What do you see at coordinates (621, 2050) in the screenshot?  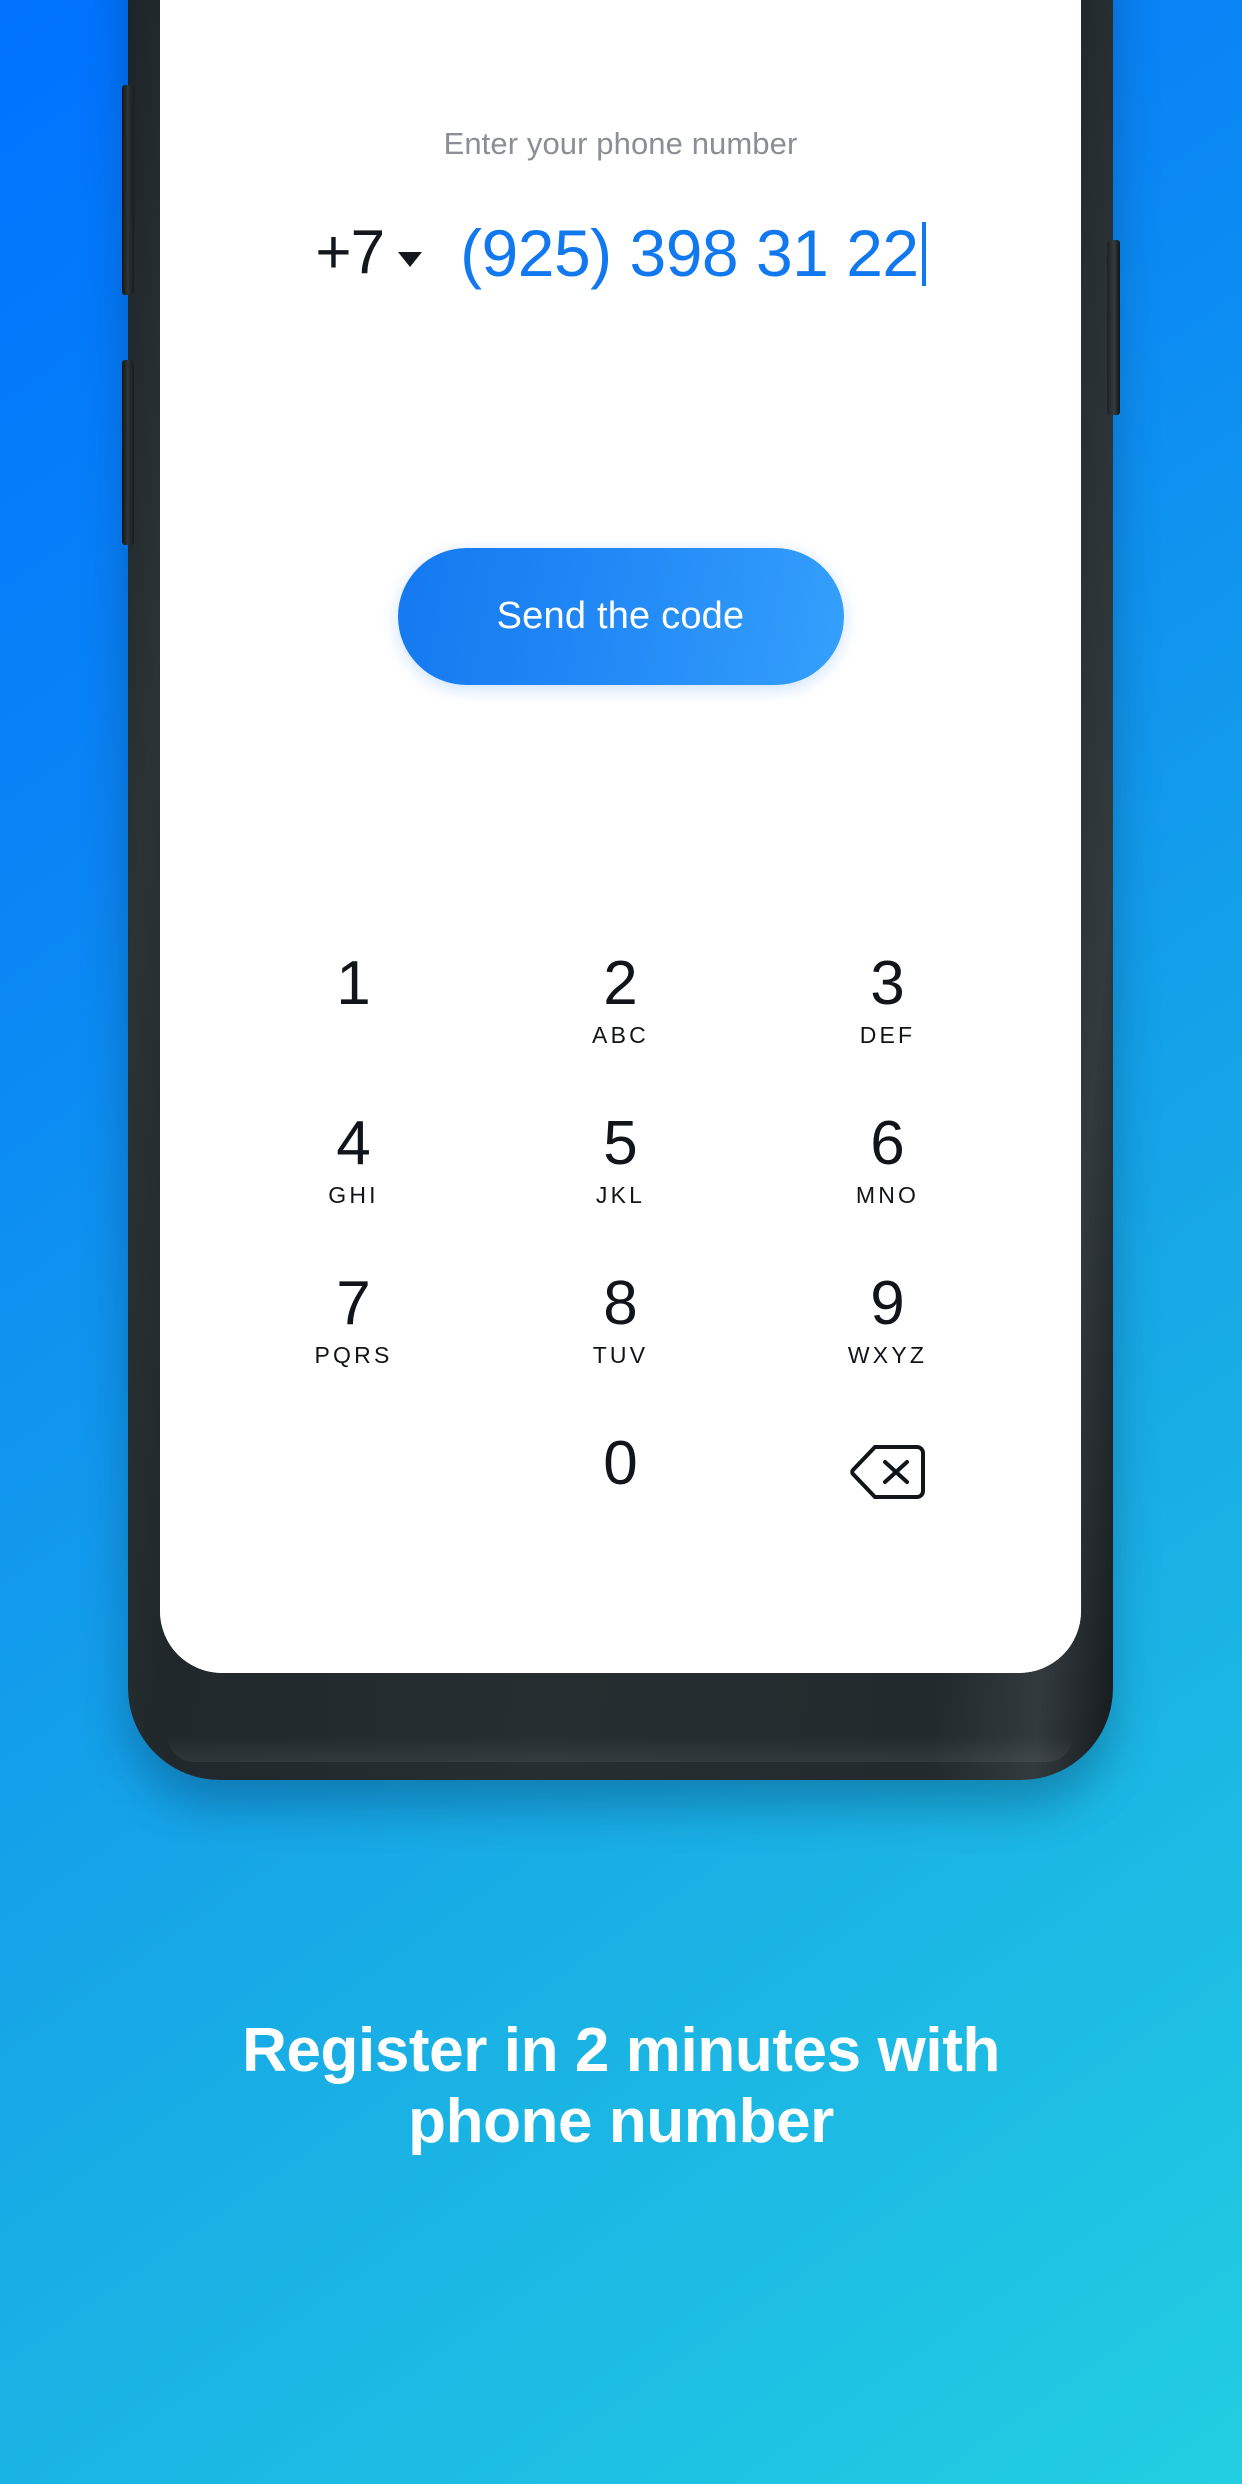 I see `promo-caption-line-1: Register in 2 minutes with` at bounding box center [621, 2050].